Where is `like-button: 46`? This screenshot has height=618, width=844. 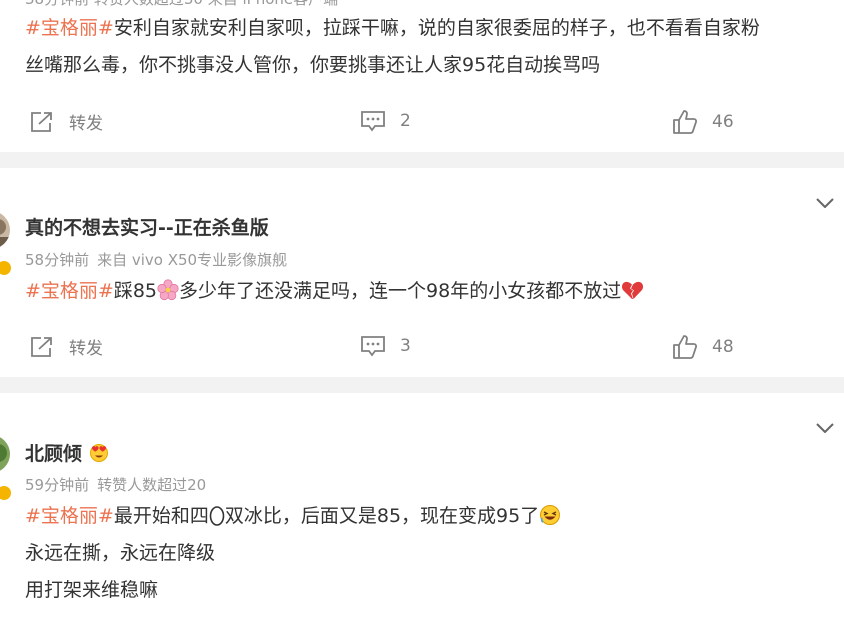 like-button: 46 is located at coordinates (703, 122).